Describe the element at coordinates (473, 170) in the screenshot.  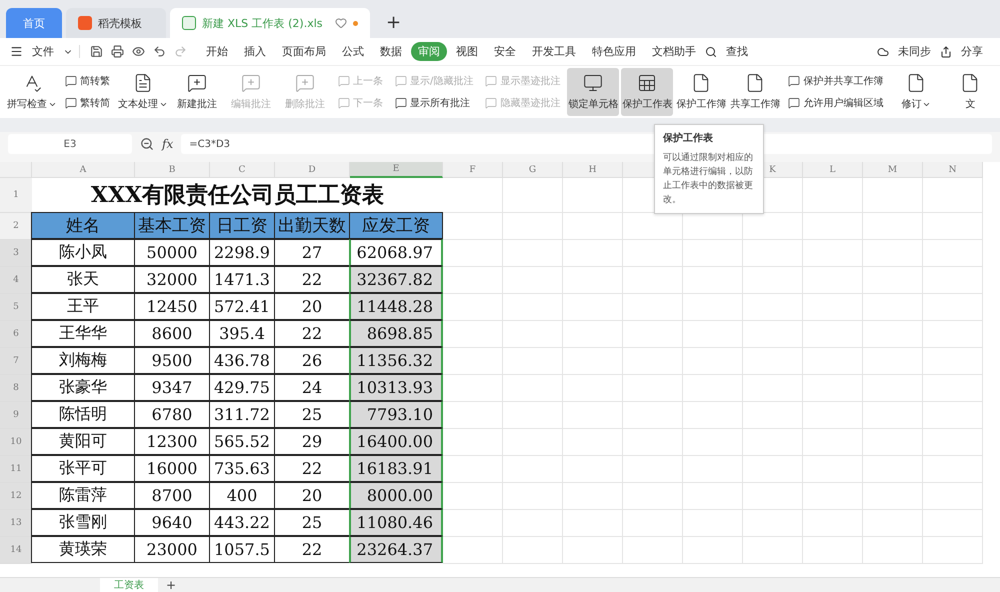
I see `column-header: F` at that location.